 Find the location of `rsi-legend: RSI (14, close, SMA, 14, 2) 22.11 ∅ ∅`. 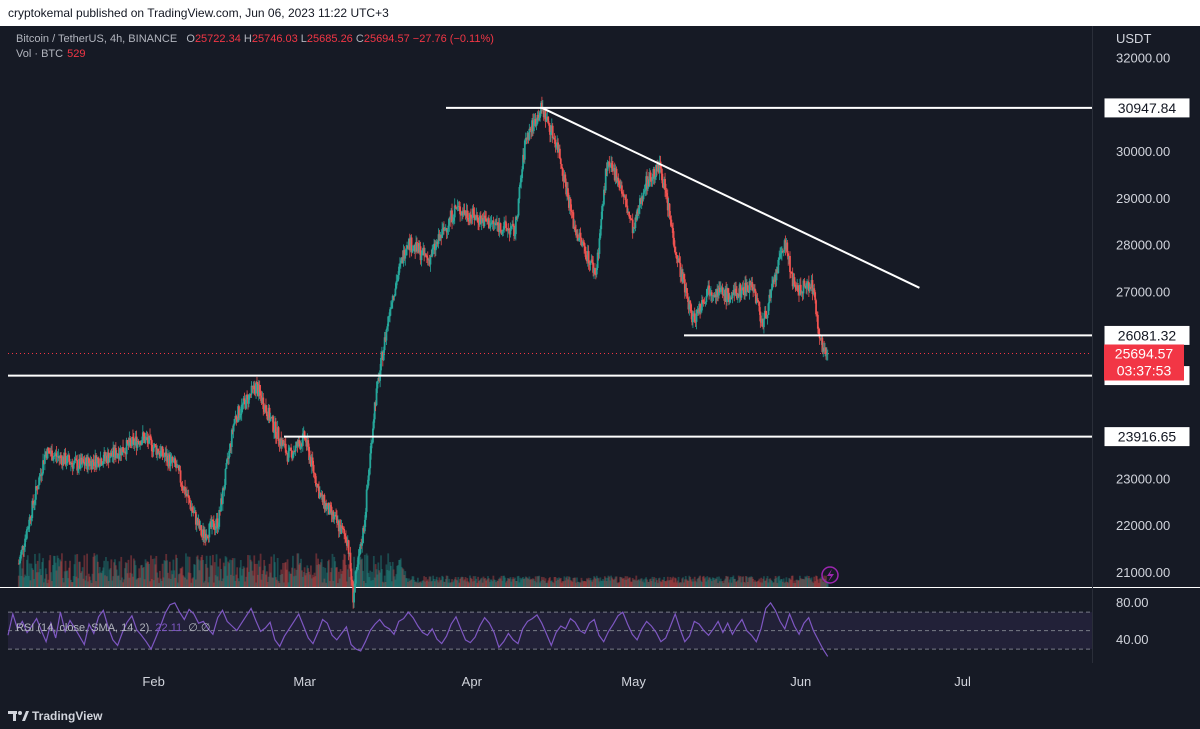

rsi-legend: RSI (14, close, SMA, 14, 2) 22.11 ∅ ∅ is located at coordinates (113, 628).